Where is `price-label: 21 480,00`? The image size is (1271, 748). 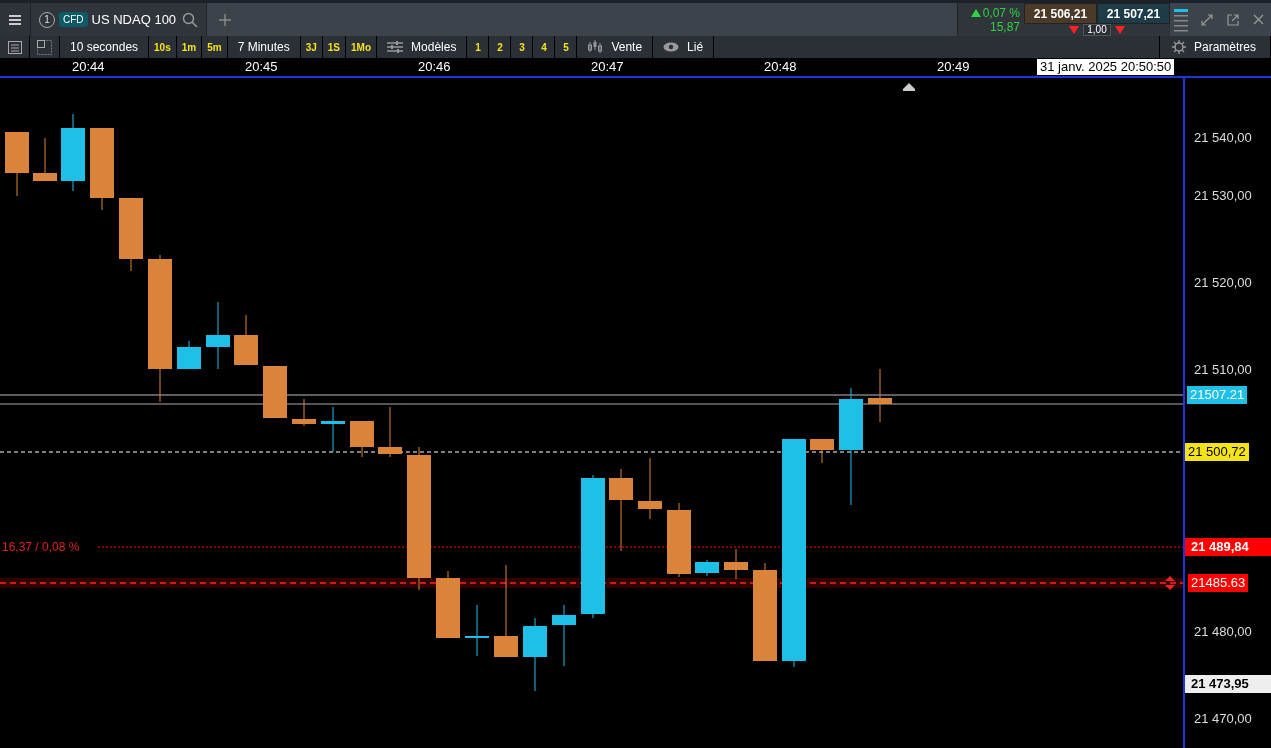 price-label: 21 480,00 is located at coordinates (1223, 632).